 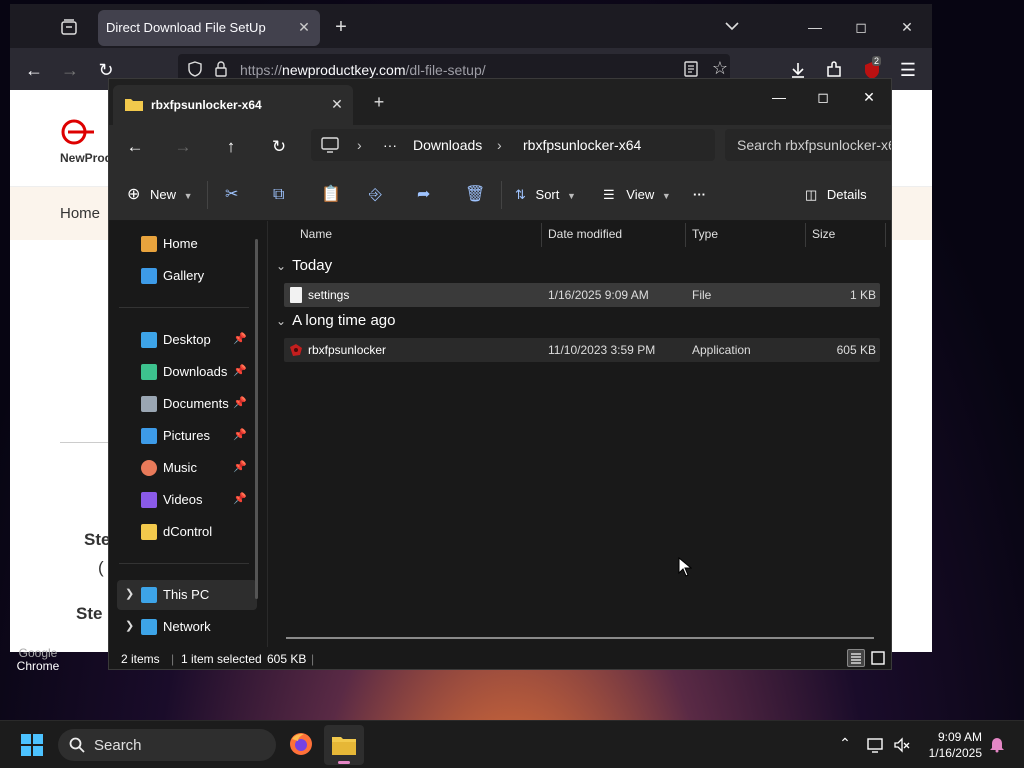 I want to click on sidebar-item-documents: Documents 📌, so click(x=187, y=404).